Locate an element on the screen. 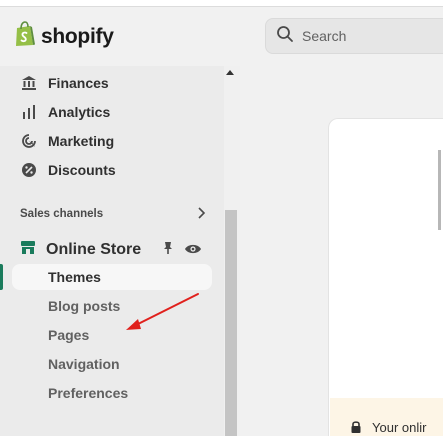 The image size is (443, 436). panel-scroll-indicator is located at coordinates (439, 190).